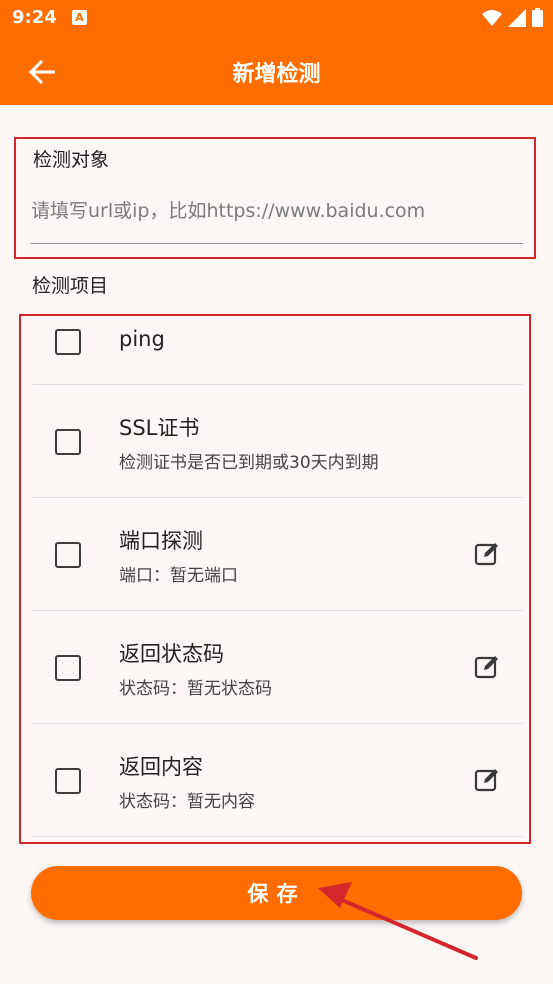 The width and height of the screenshot is (553, 984). Describe the element at coordinates (278, 667) in the screenshot. I see `list-item-status-code: 返回状态码 状态码：暂无状态码` at that location.